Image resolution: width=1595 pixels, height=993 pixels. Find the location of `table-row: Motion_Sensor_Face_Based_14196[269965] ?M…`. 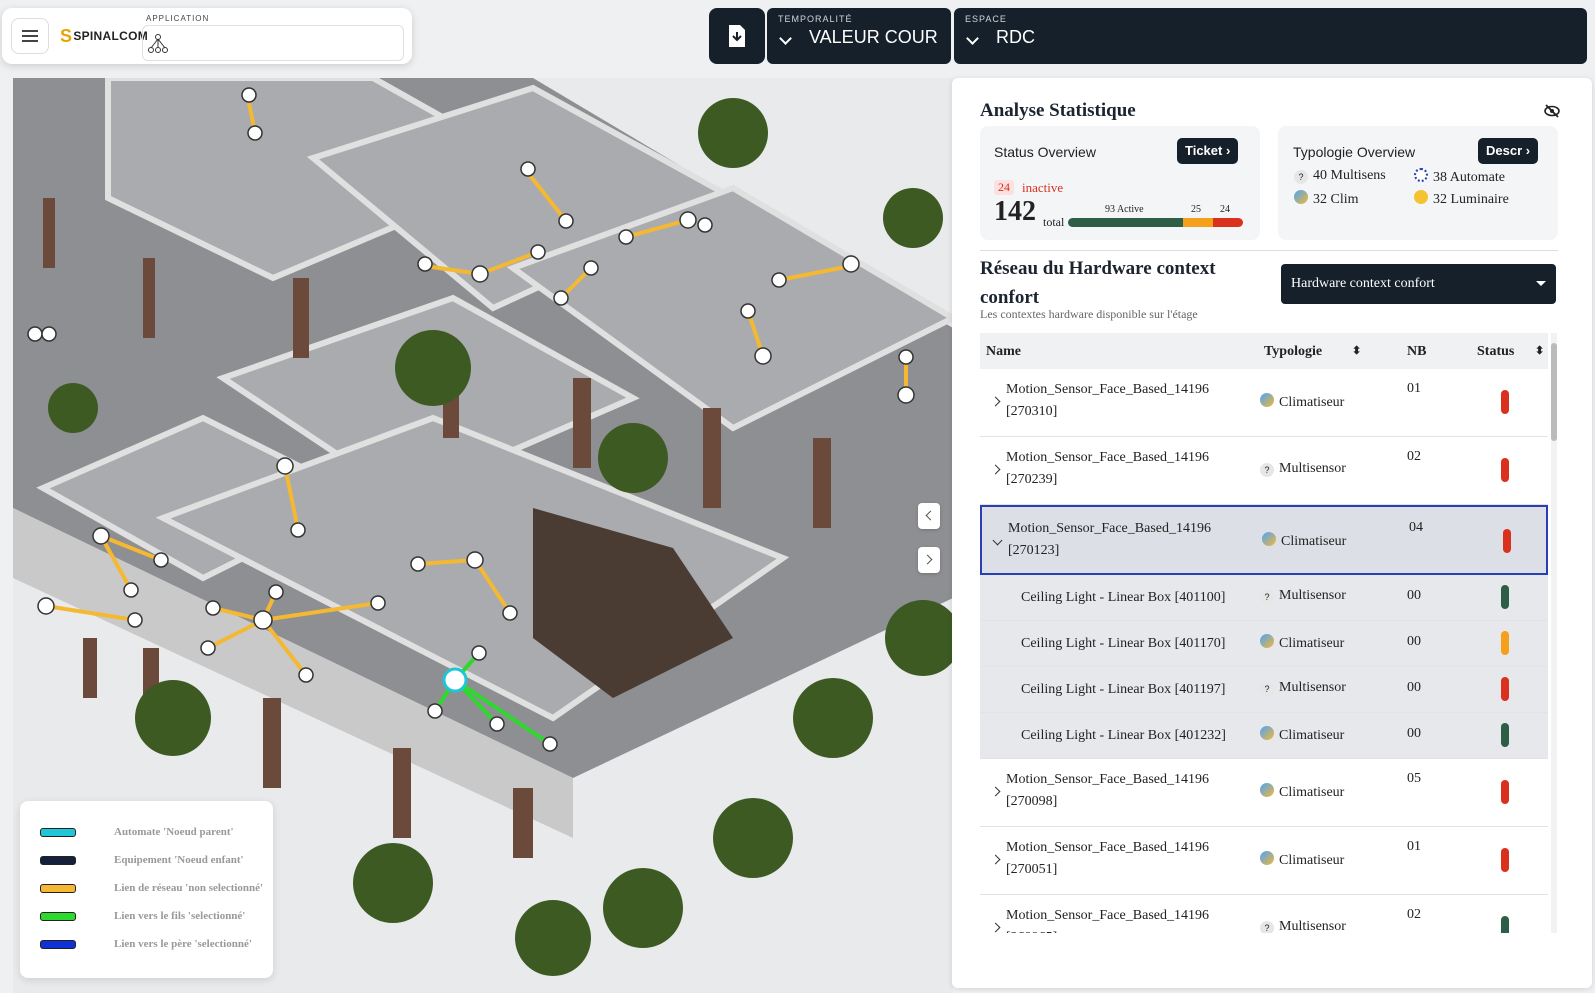

table-row: Motion_Sensor_Face_Based_14196[269965] ?M… is located at coordinates (1264, 914).